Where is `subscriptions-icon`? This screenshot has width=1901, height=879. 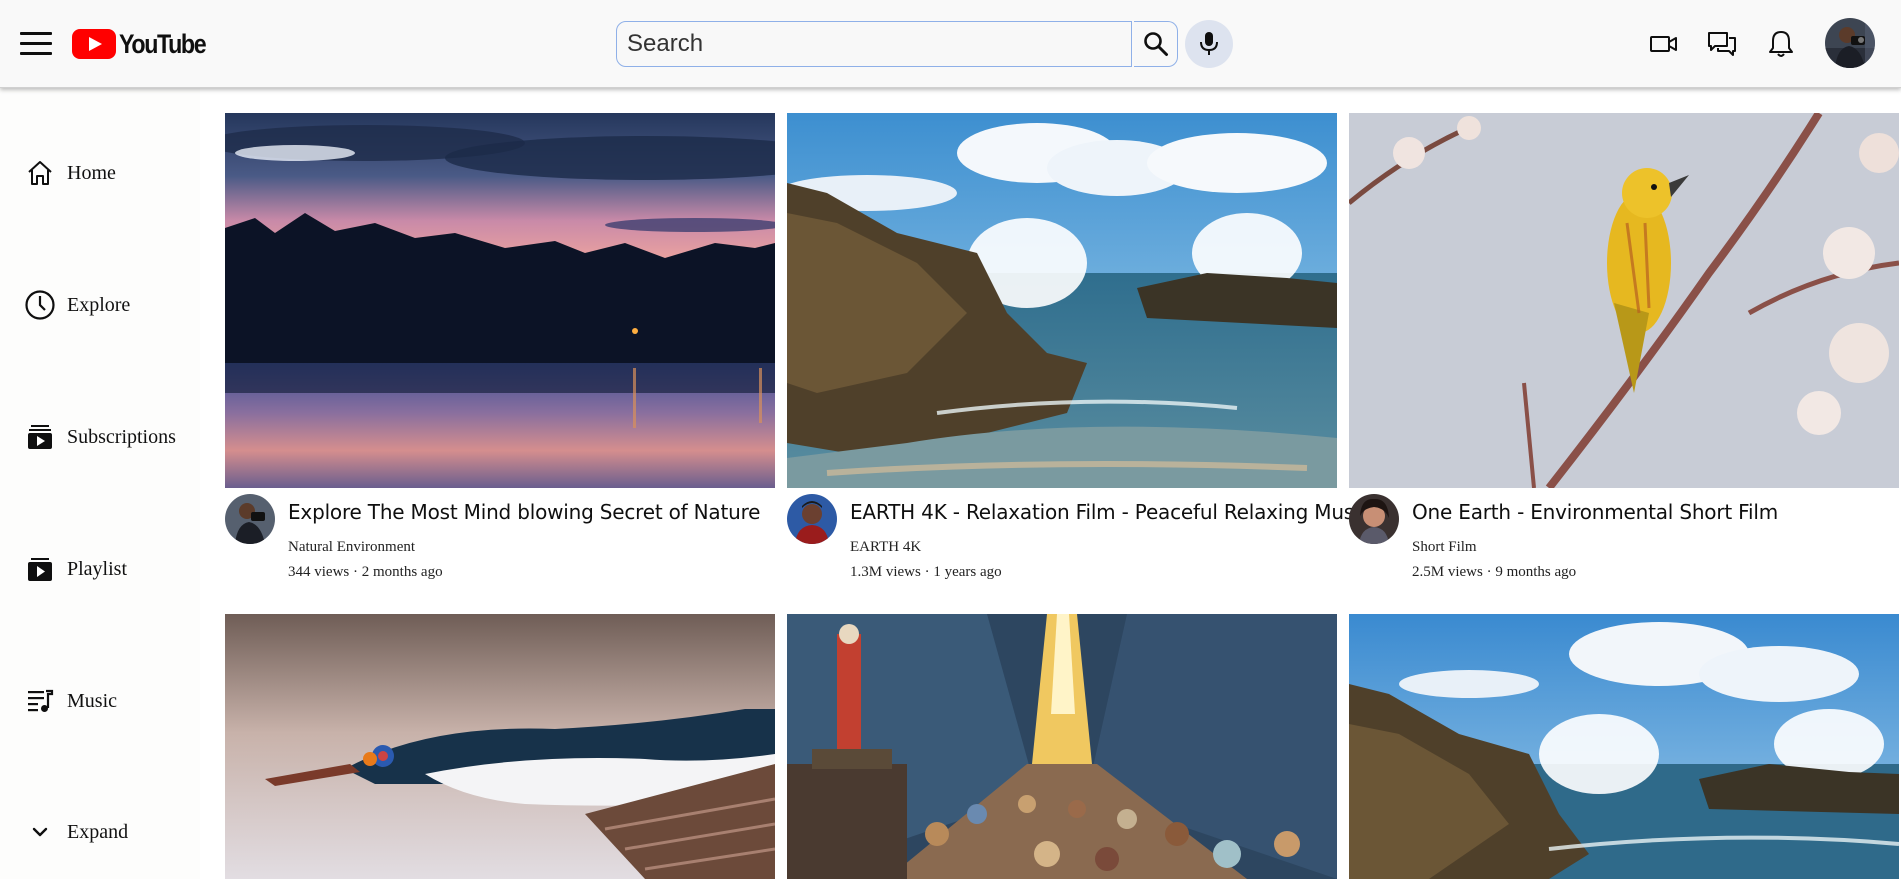 subscriptions-icon is located at coordinates (40, 437).